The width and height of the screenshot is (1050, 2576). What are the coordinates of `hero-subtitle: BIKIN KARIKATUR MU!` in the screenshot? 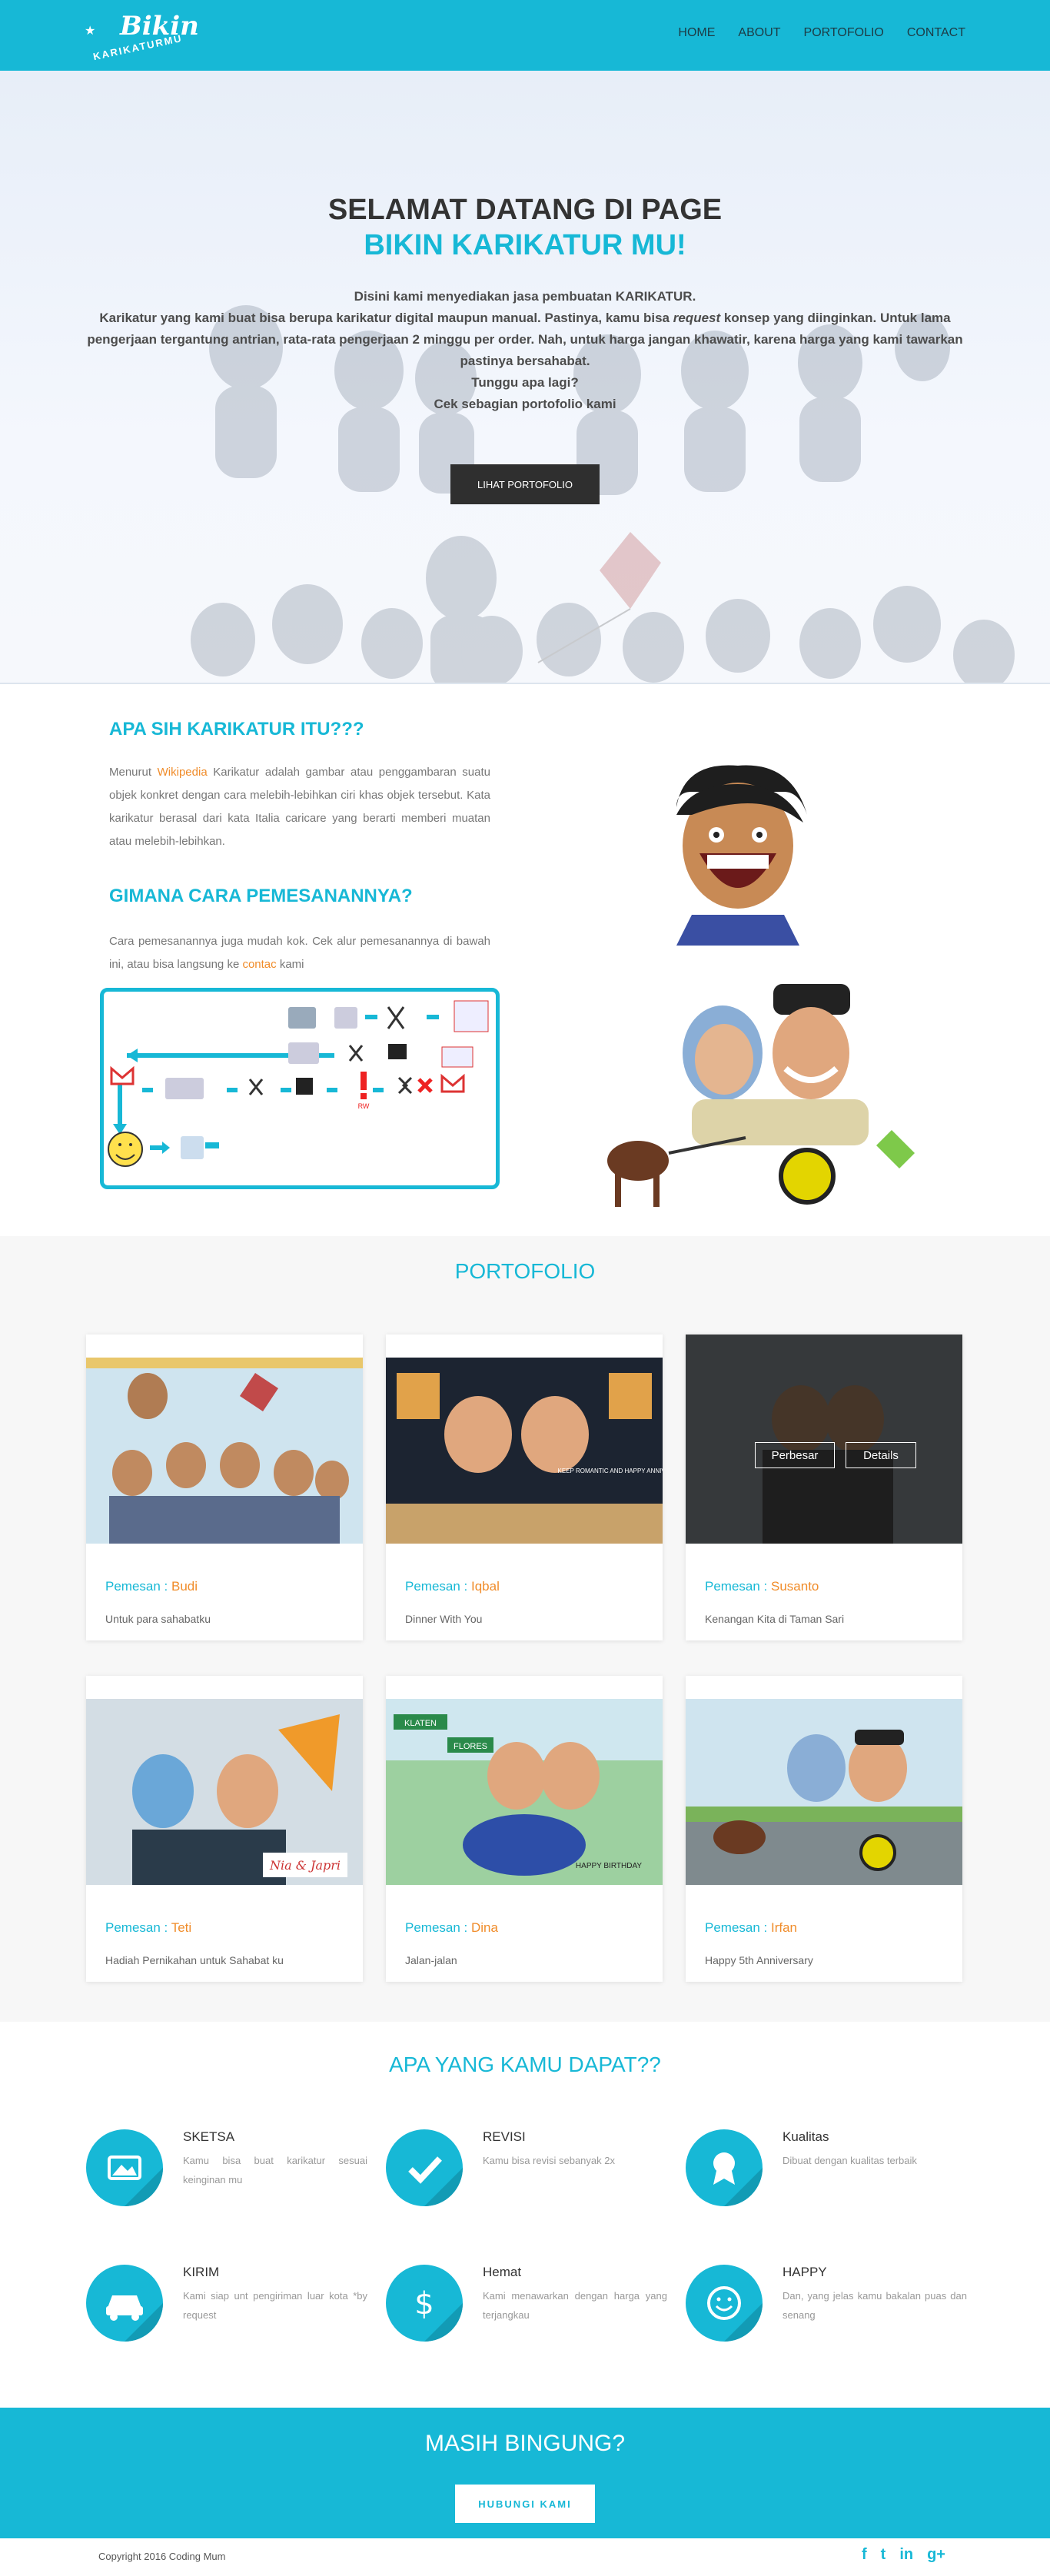 It's located at (525, 245).